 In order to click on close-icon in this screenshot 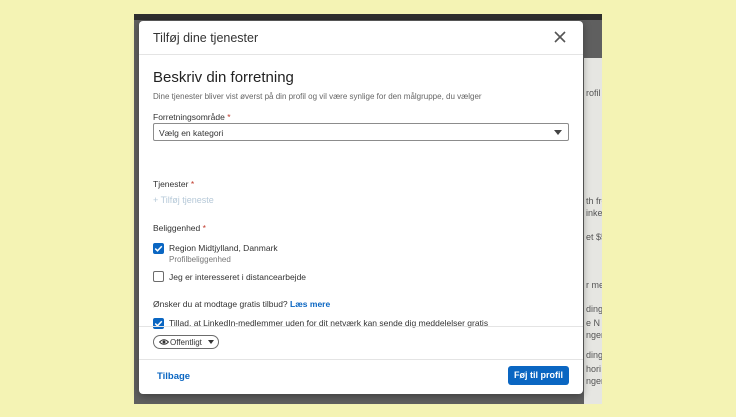, I will do `click(560, 37)`.